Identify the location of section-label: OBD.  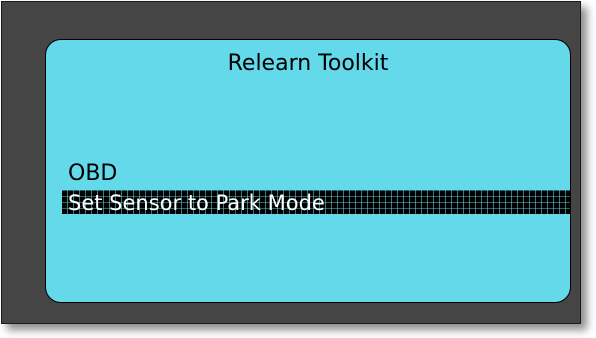
(93, 173).